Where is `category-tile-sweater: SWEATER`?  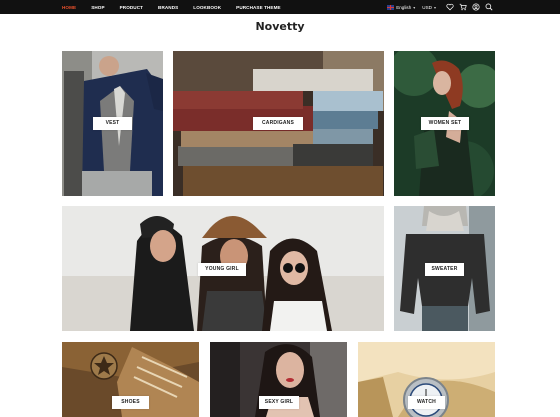 category-tile-sweater: SWEATER is located at coordinates (444, 268).